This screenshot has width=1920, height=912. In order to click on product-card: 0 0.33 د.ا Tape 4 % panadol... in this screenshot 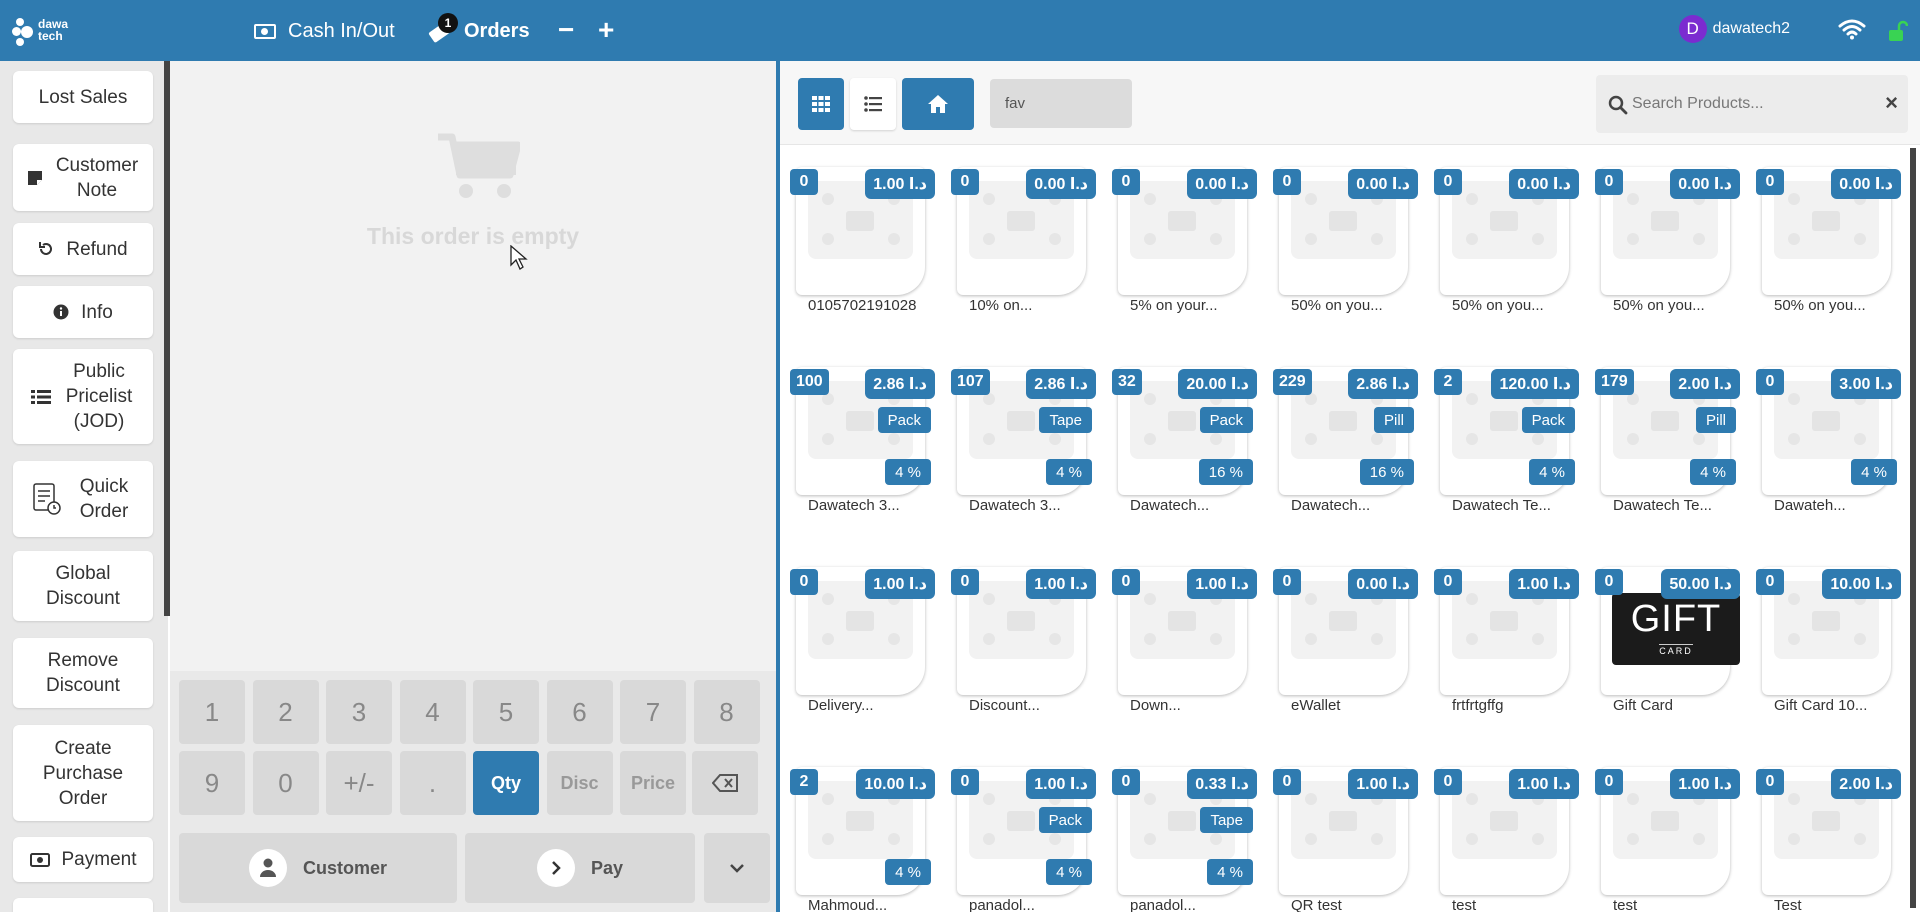, I will do `click(1184, 839)`.